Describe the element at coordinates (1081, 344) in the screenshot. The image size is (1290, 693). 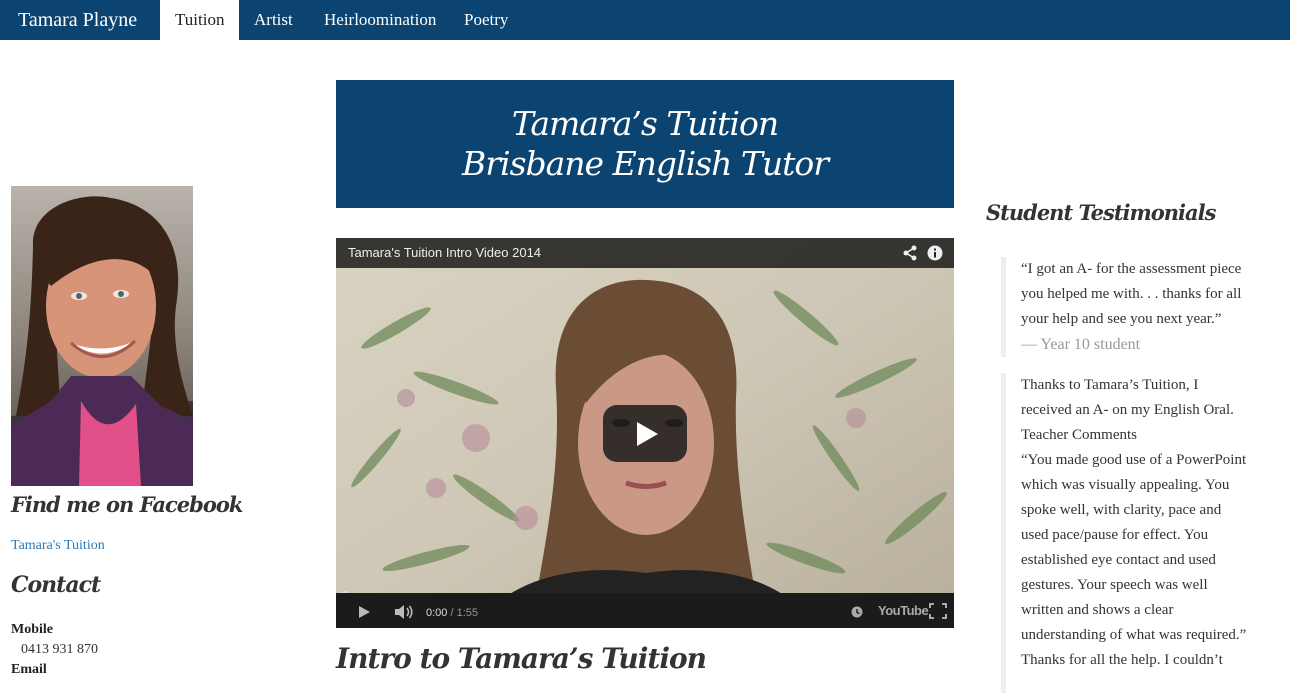
I see `quote-cite: — Year 10 student` at that location.